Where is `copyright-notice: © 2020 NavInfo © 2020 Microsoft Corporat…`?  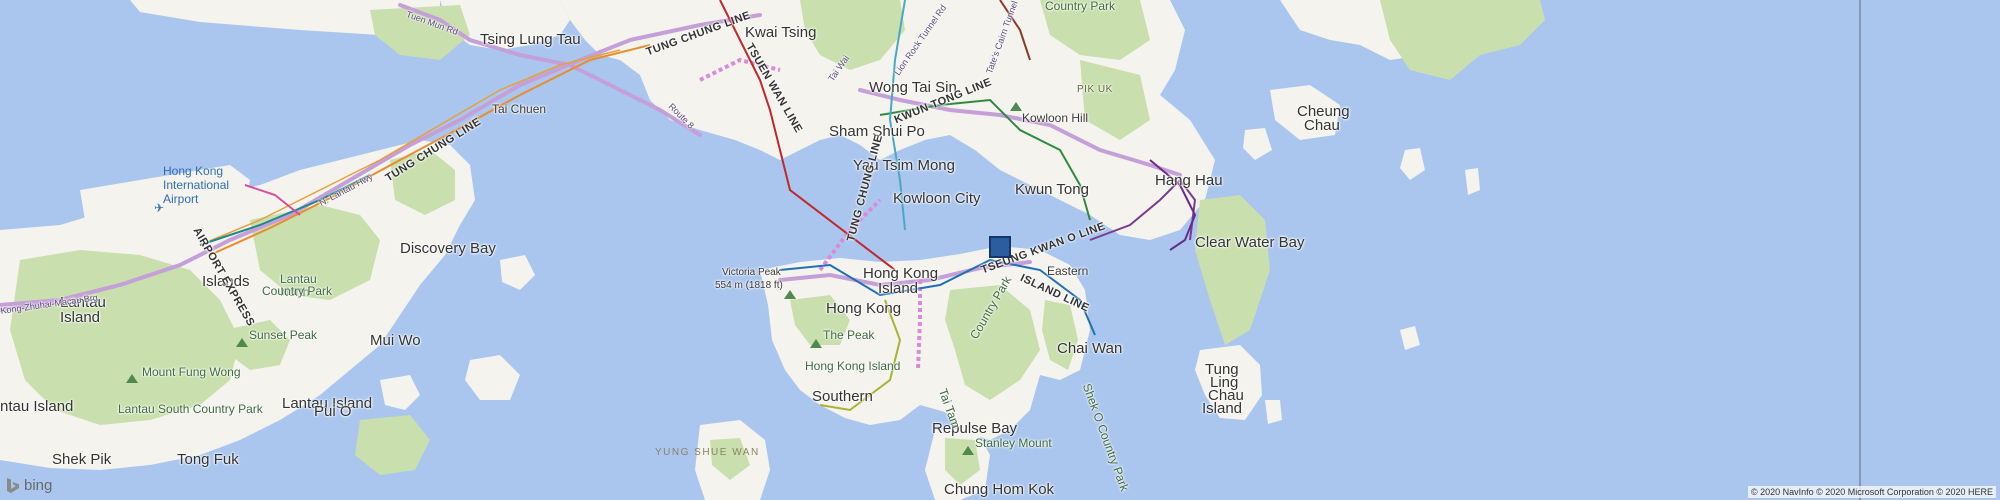 copyright-notice: © 2020 NavInfo © 2020 Microsoft Corporat… is located at coordinates (1871, 492).